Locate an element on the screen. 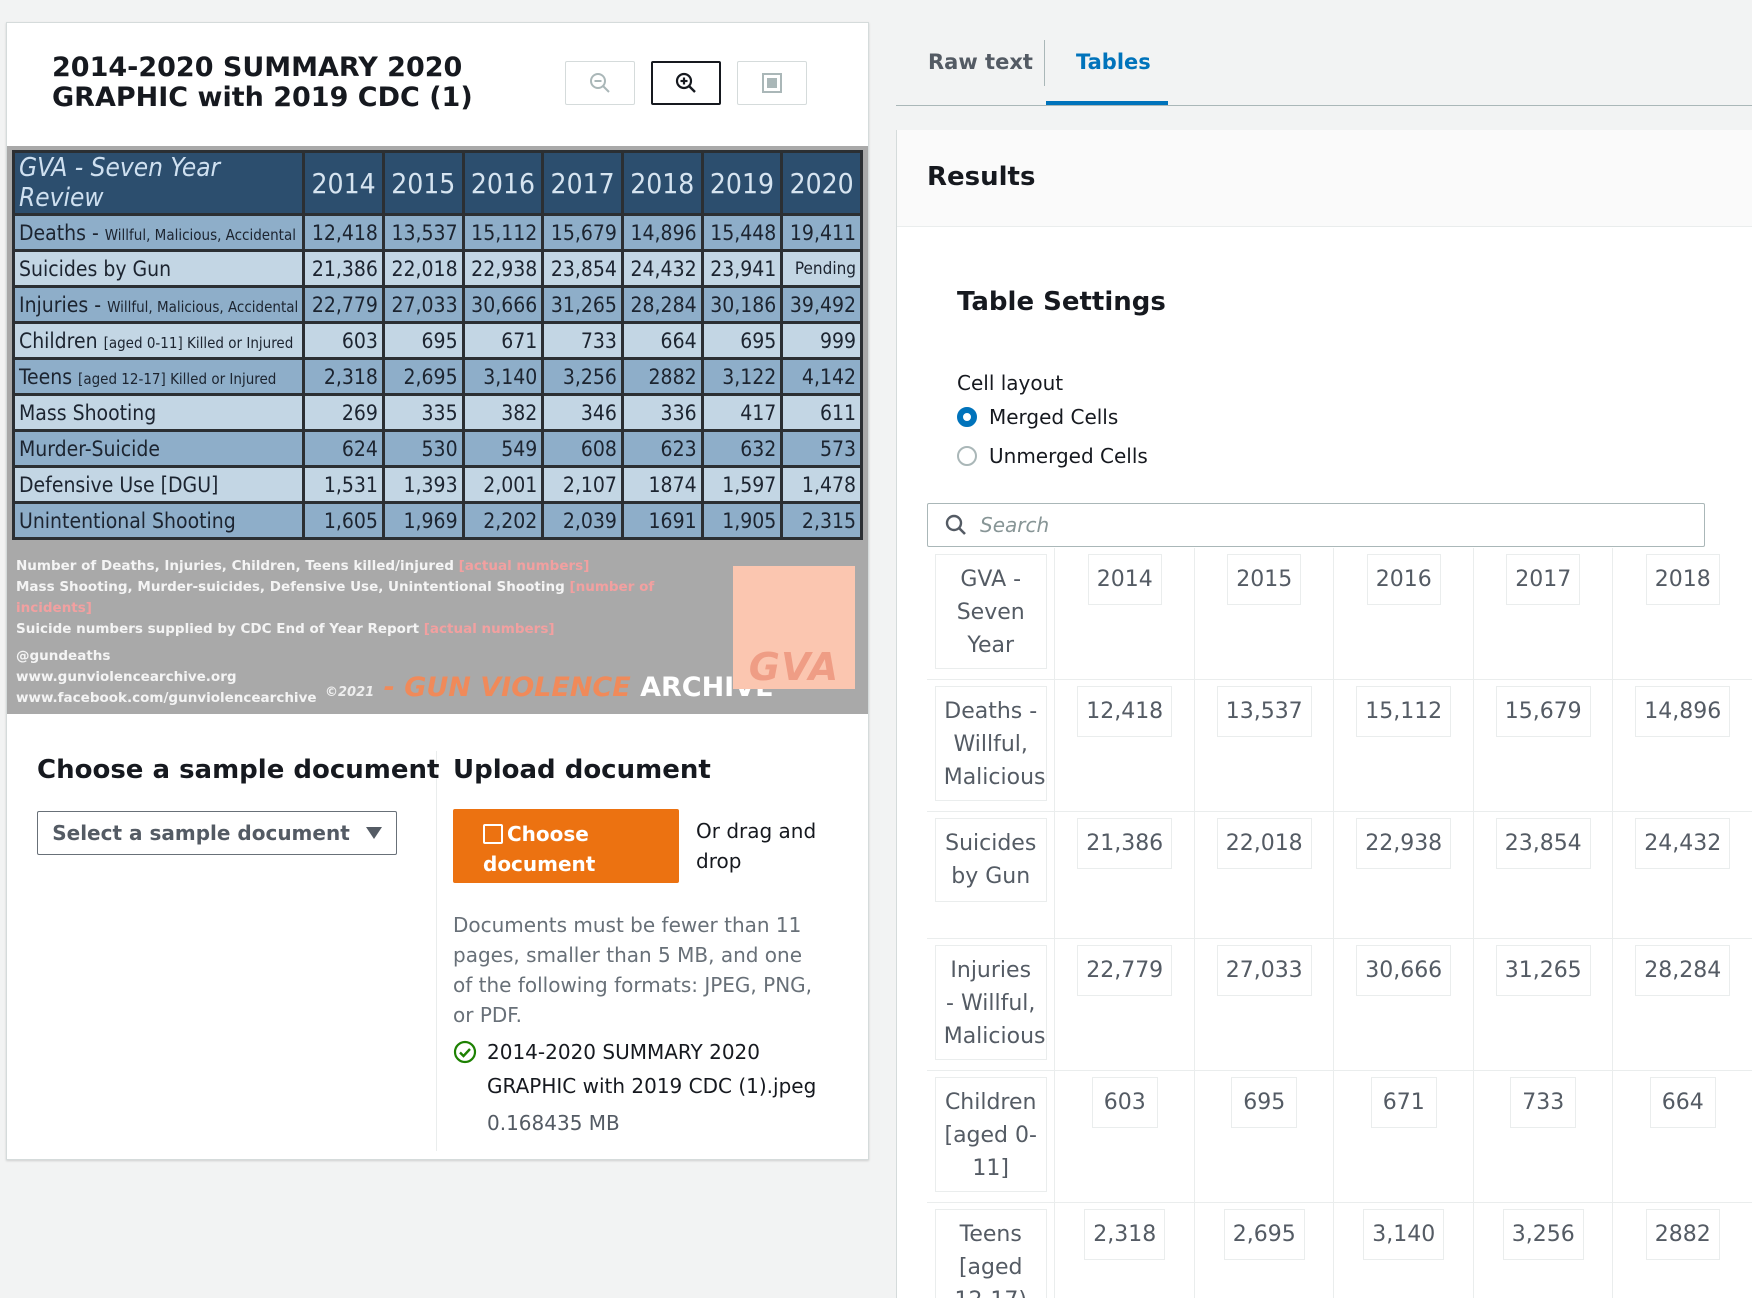 Image resolution: width=1752 pixels, height=1298 pixels. results-cell-value: 2014 is located at coordinates (1124, 579).